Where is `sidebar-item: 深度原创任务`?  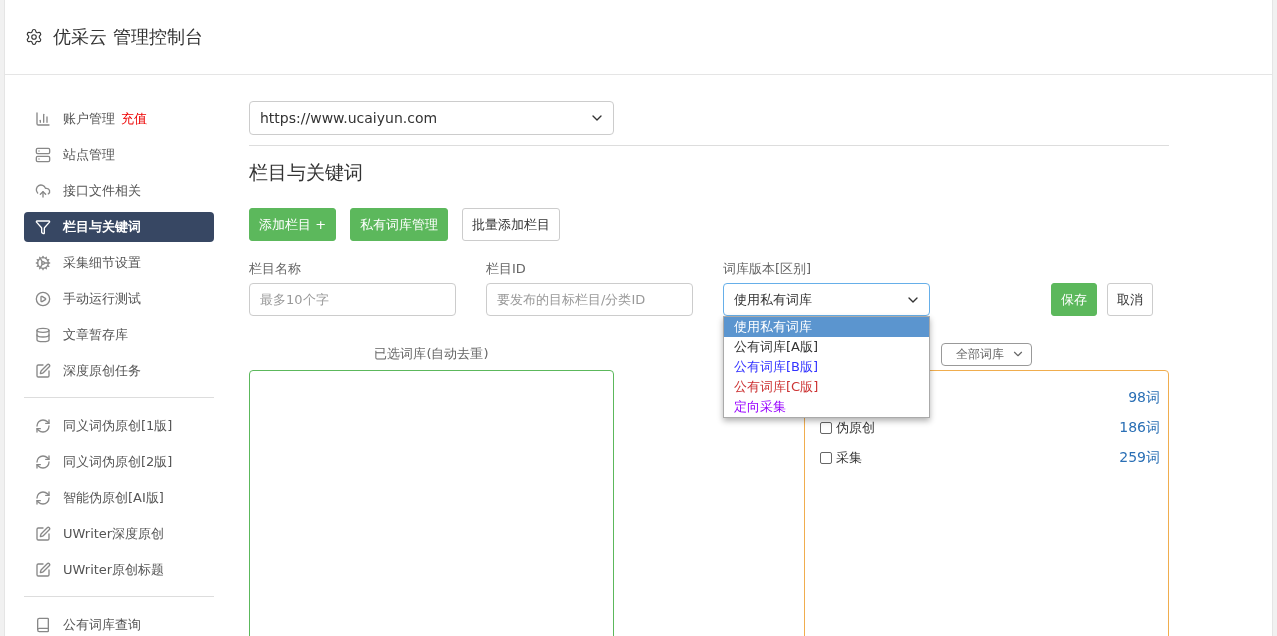 sidebar-item: 深度原创任务 is located at coordinates (119, 371).